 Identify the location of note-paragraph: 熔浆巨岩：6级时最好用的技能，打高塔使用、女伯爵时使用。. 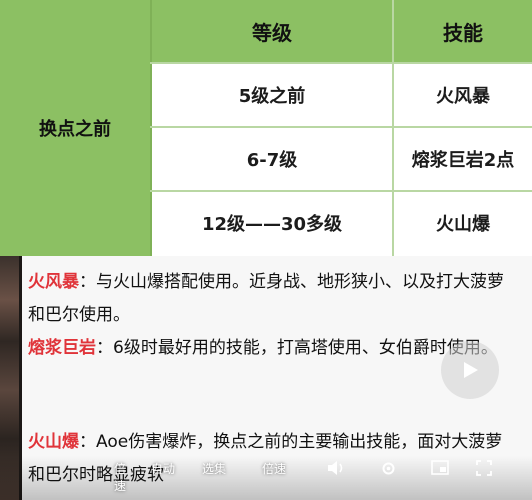
(271, 348).